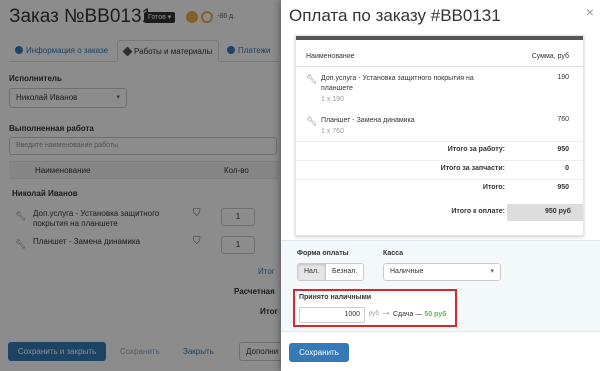 This screenshot has width=600, height=371. What do you see at coordinates (395, 15) in the screenshot?
I see `modal-title: Оплата по заказу #BB0131` at bounding box center [395, 15].